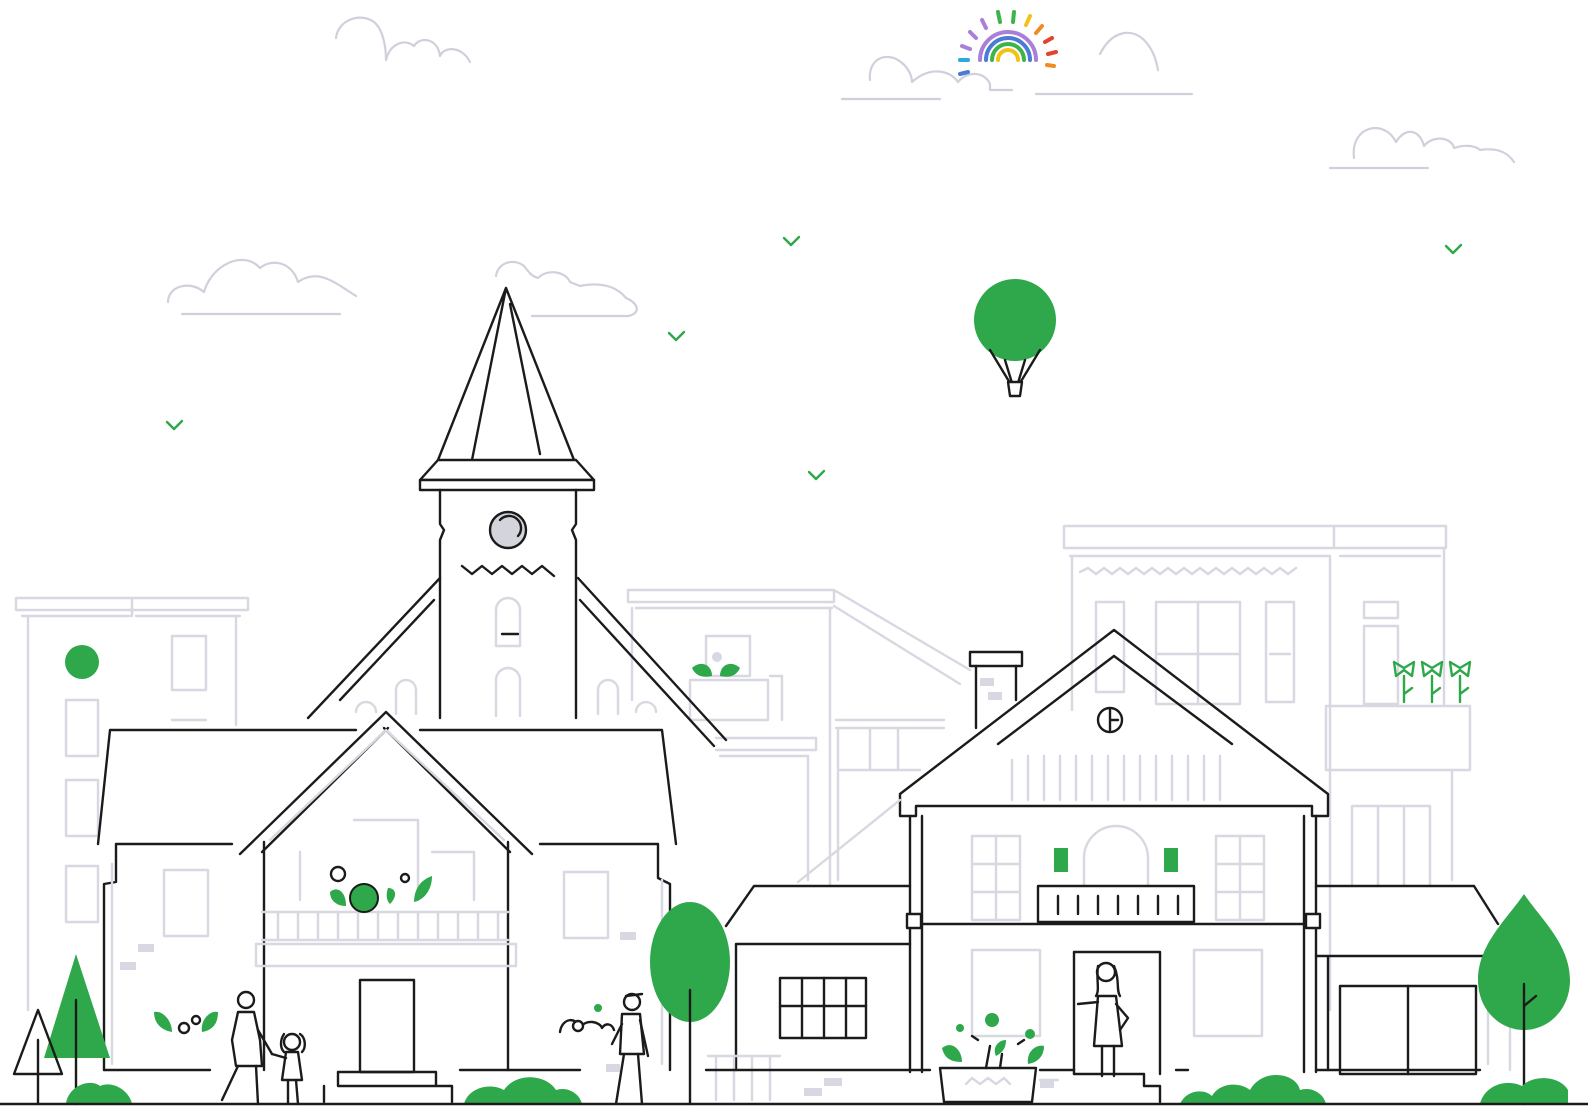 Image resolution: width=1588 pixels, height=1120 pixels. I want to click on person-woman, so click(1103, 1019).